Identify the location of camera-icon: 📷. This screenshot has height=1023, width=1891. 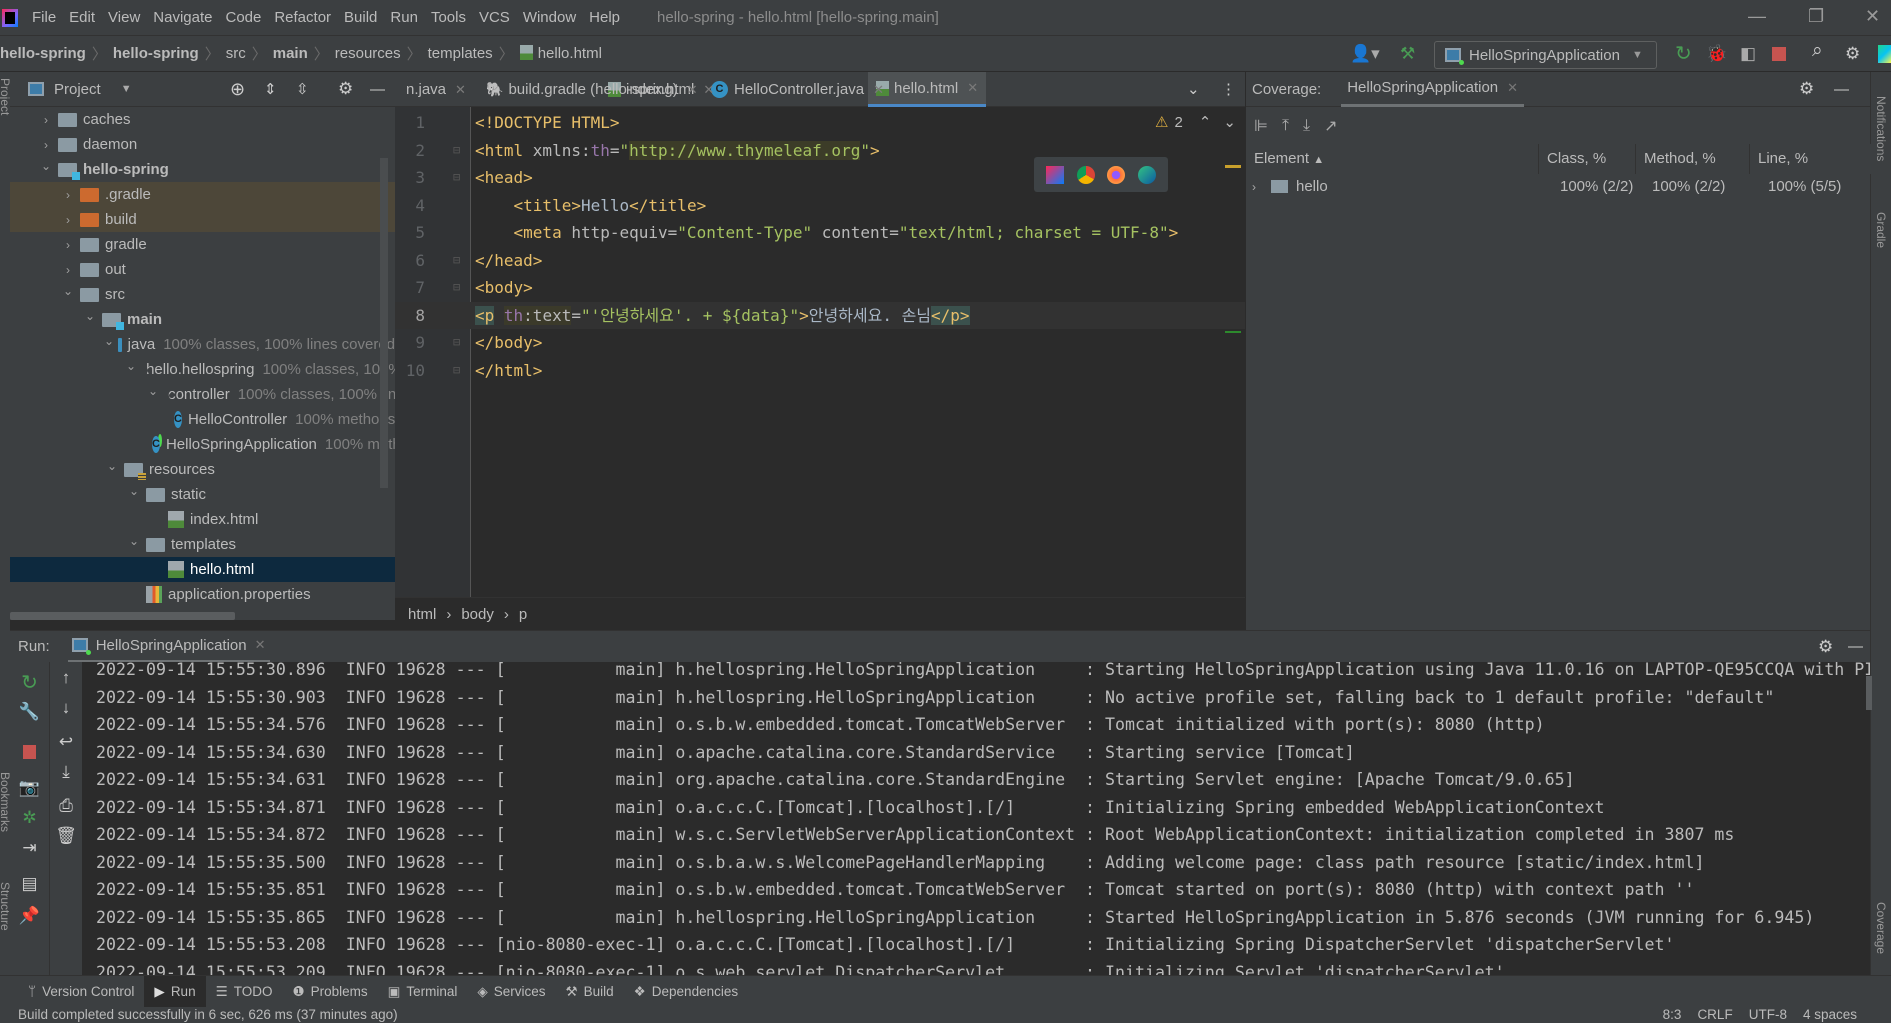
(29, 788).